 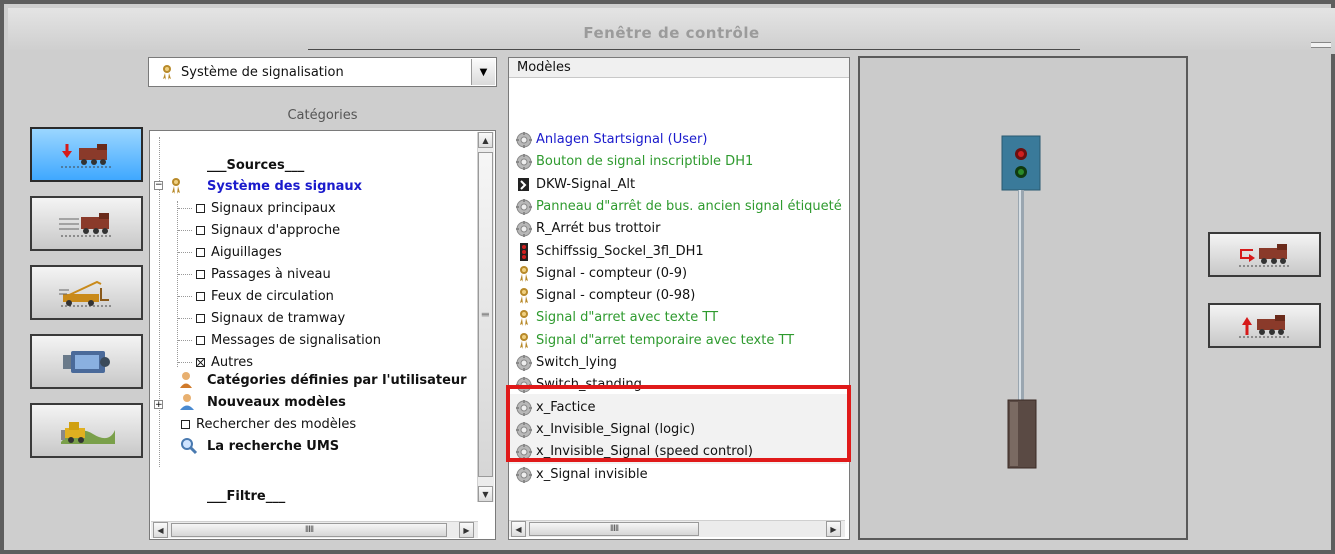 I want to click on tree-item-label: Aiguillages, so click(x=246, y=252).